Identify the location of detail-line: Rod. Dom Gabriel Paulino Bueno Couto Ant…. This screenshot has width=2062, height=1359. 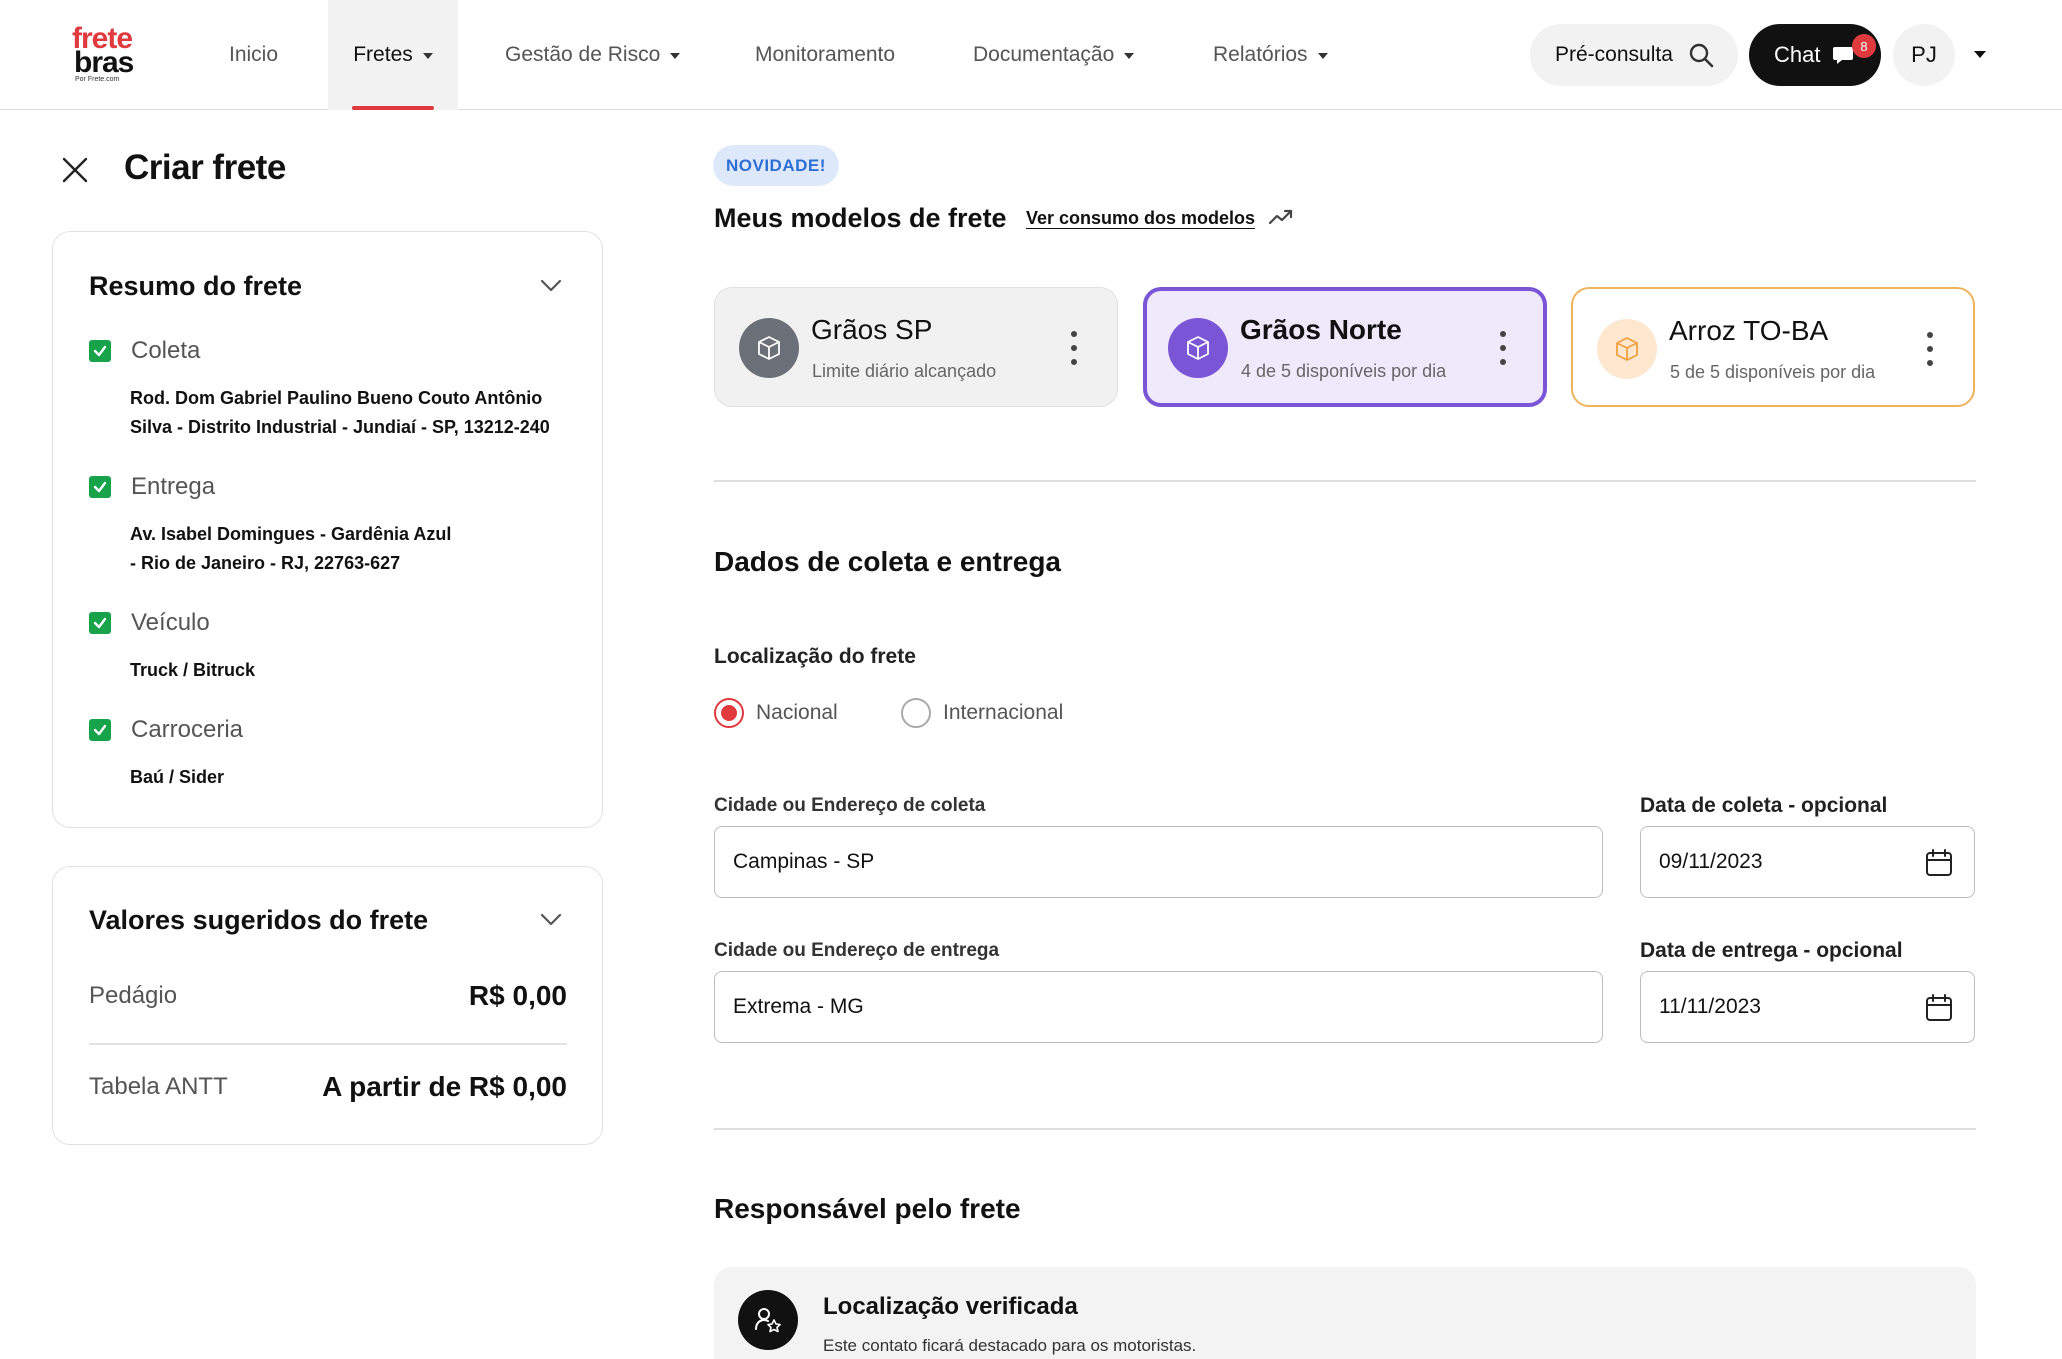
(336, 398).